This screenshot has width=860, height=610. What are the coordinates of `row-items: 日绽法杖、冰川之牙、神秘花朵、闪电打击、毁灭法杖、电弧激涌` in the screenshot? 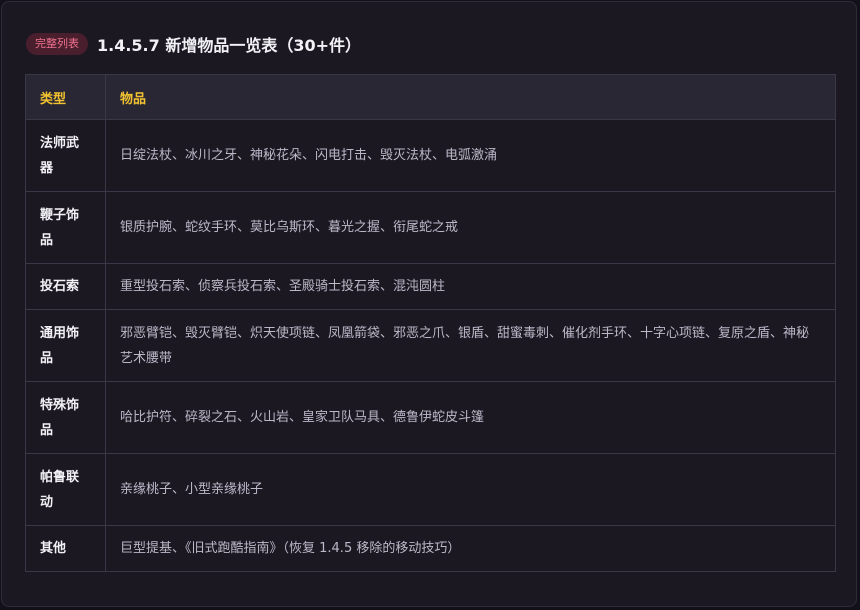 It's located at (470, 155).